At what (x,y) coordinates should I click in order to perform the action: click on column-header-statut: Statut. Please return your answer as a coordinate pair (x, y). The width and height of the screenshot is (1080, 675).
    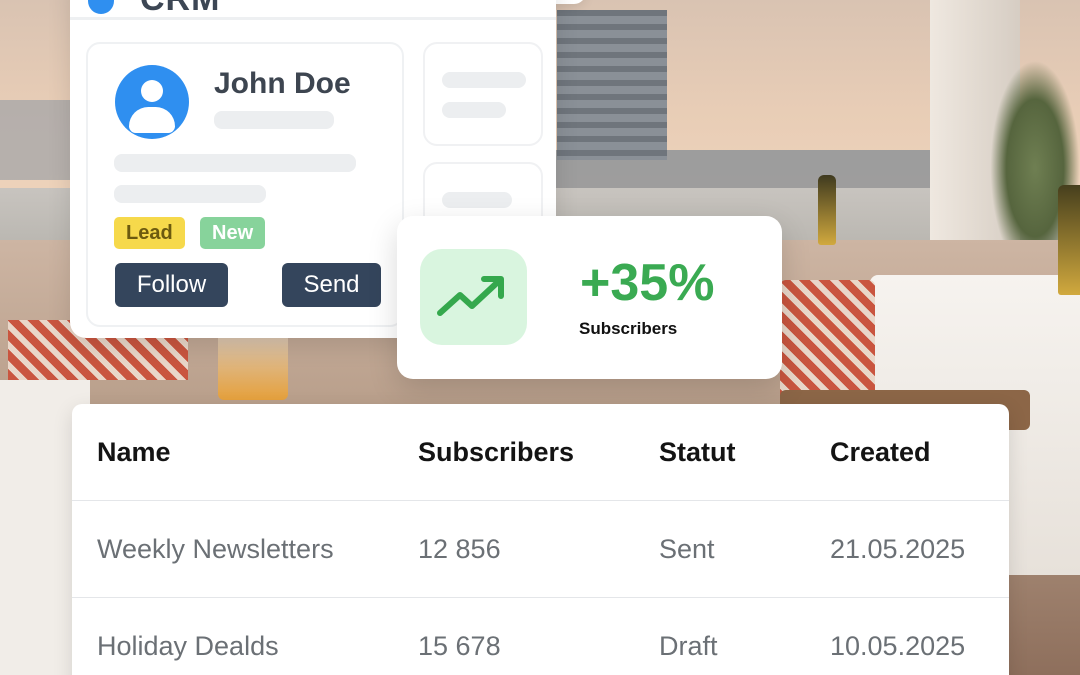
    Looking at the image, I should click on (697, 452).